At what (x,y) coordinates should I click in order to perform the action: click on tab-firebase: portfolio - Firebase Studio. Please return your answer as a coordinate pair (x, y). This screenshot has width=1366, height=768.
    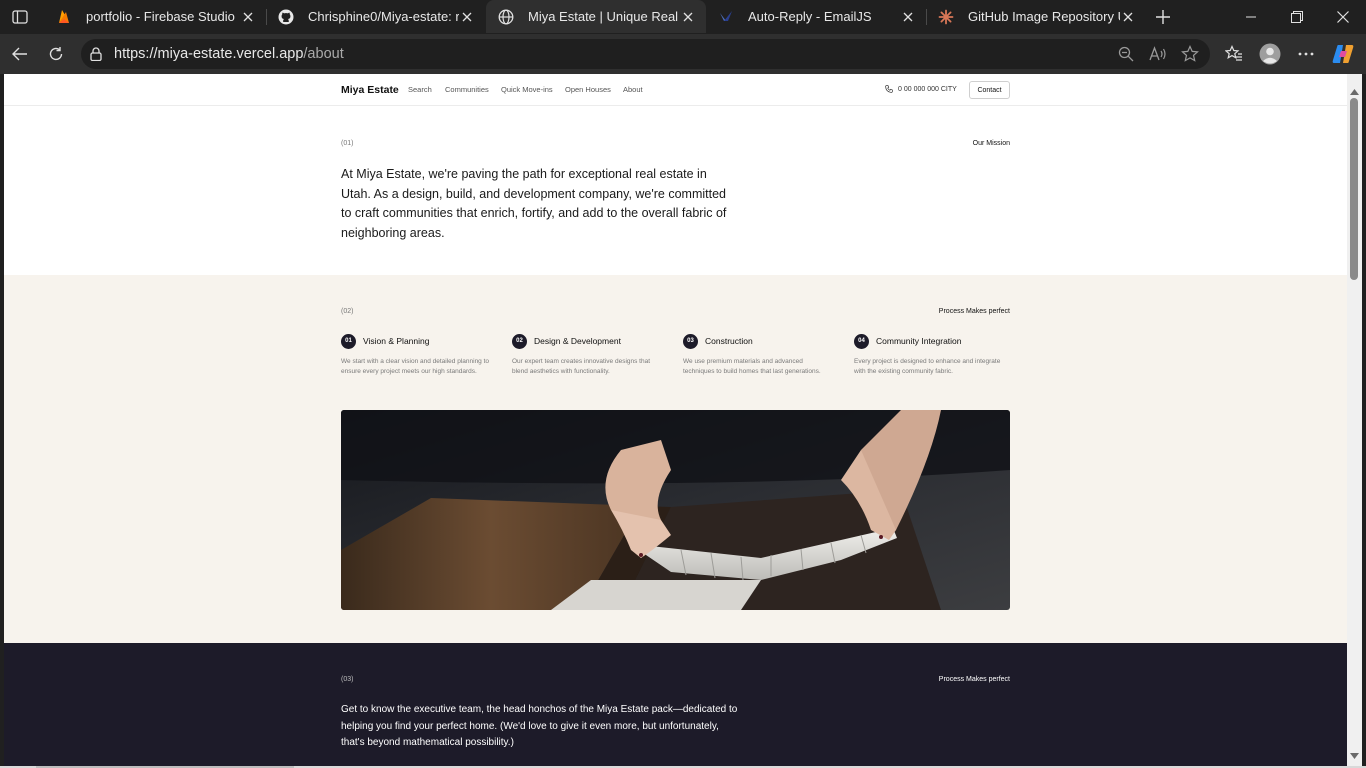
    Looking at the image, I should click on (155, 16).